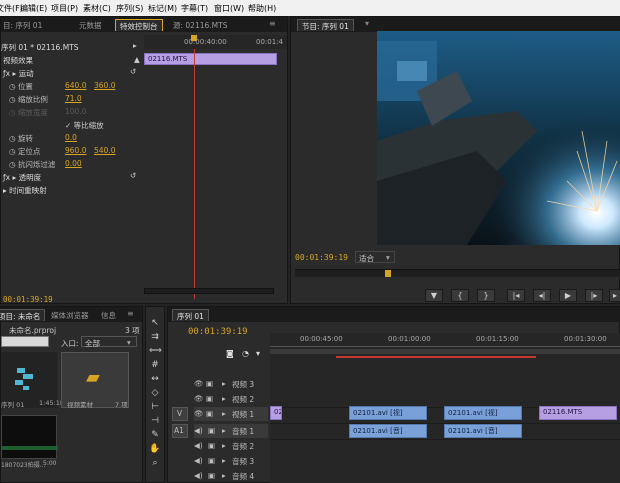  What do you see at coordinates (23, 315) in the screenshot?
I see `tab-project: 项目: 未命名` at bounding box center [23, 315].